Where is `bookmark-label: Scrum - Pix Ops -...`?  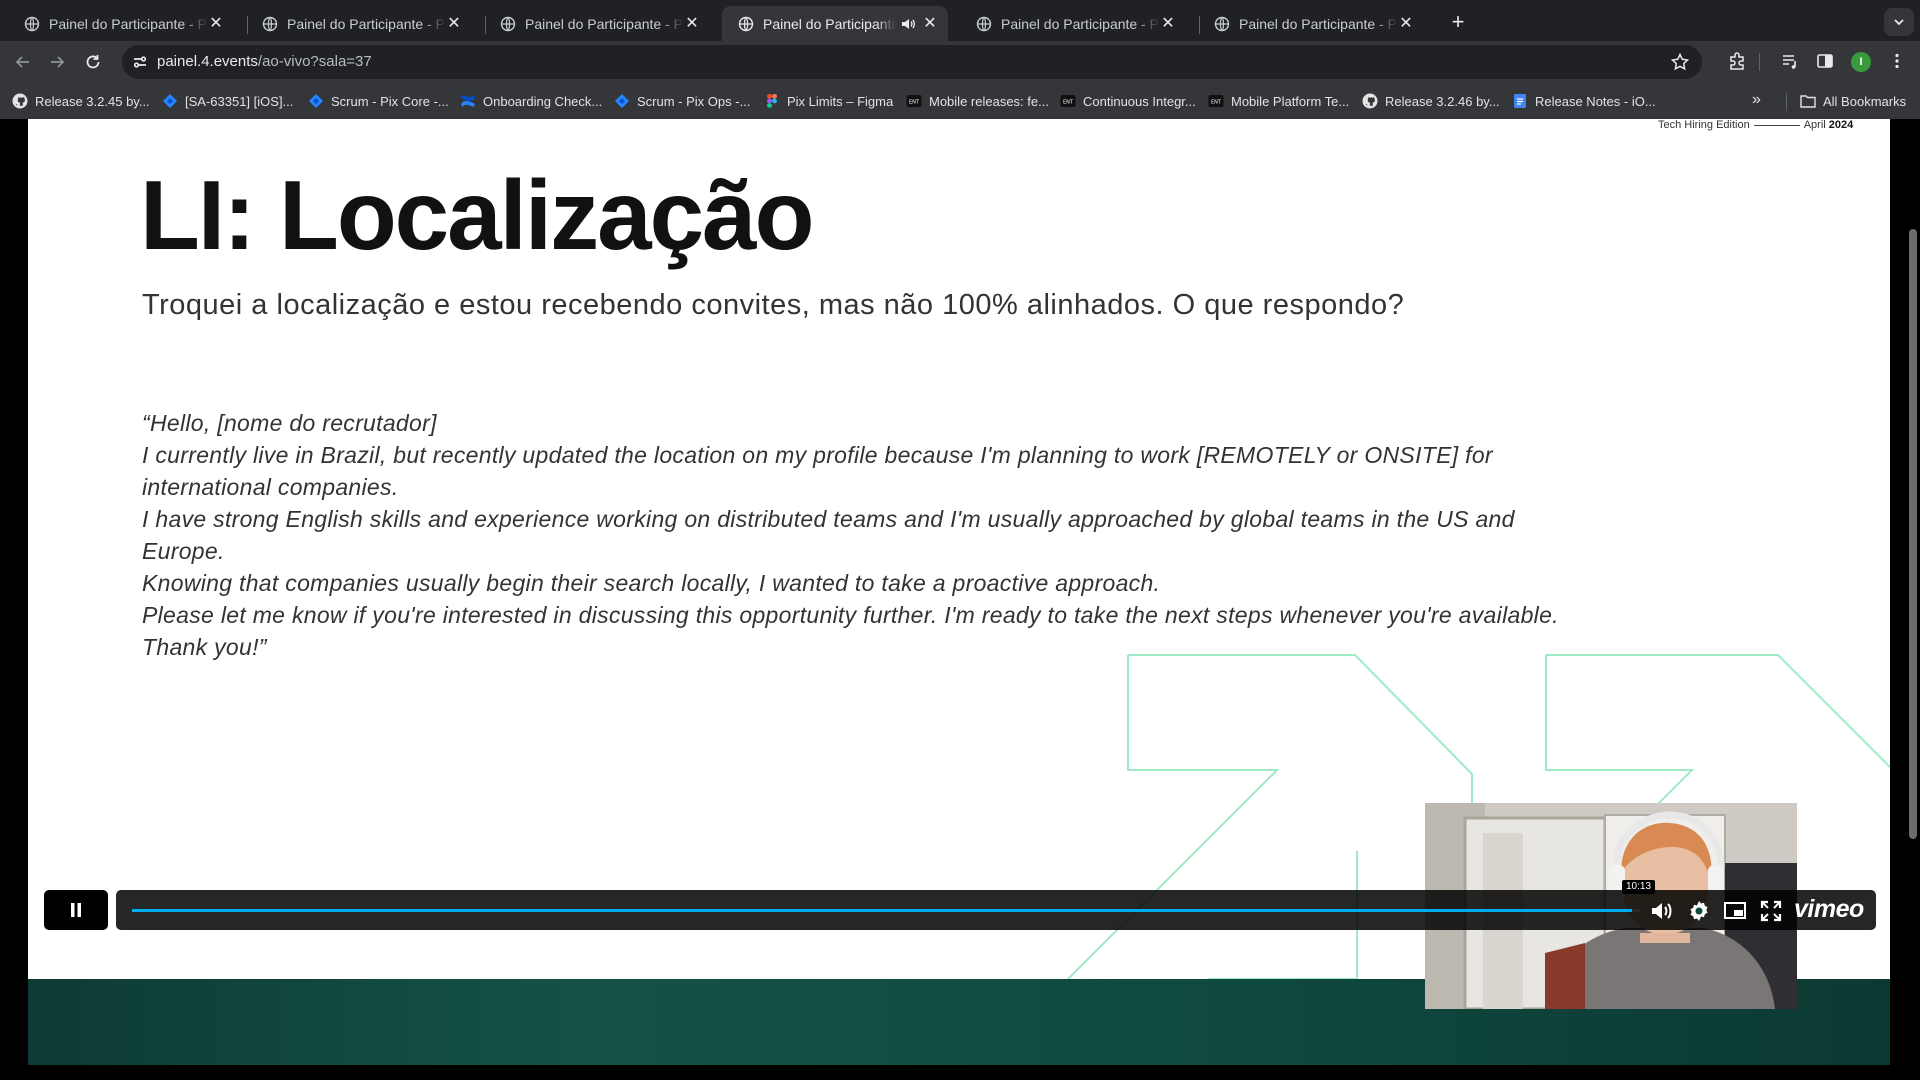 bookmark-label: Scrum - Pix Ops -... is located at coordinates (694, 101).